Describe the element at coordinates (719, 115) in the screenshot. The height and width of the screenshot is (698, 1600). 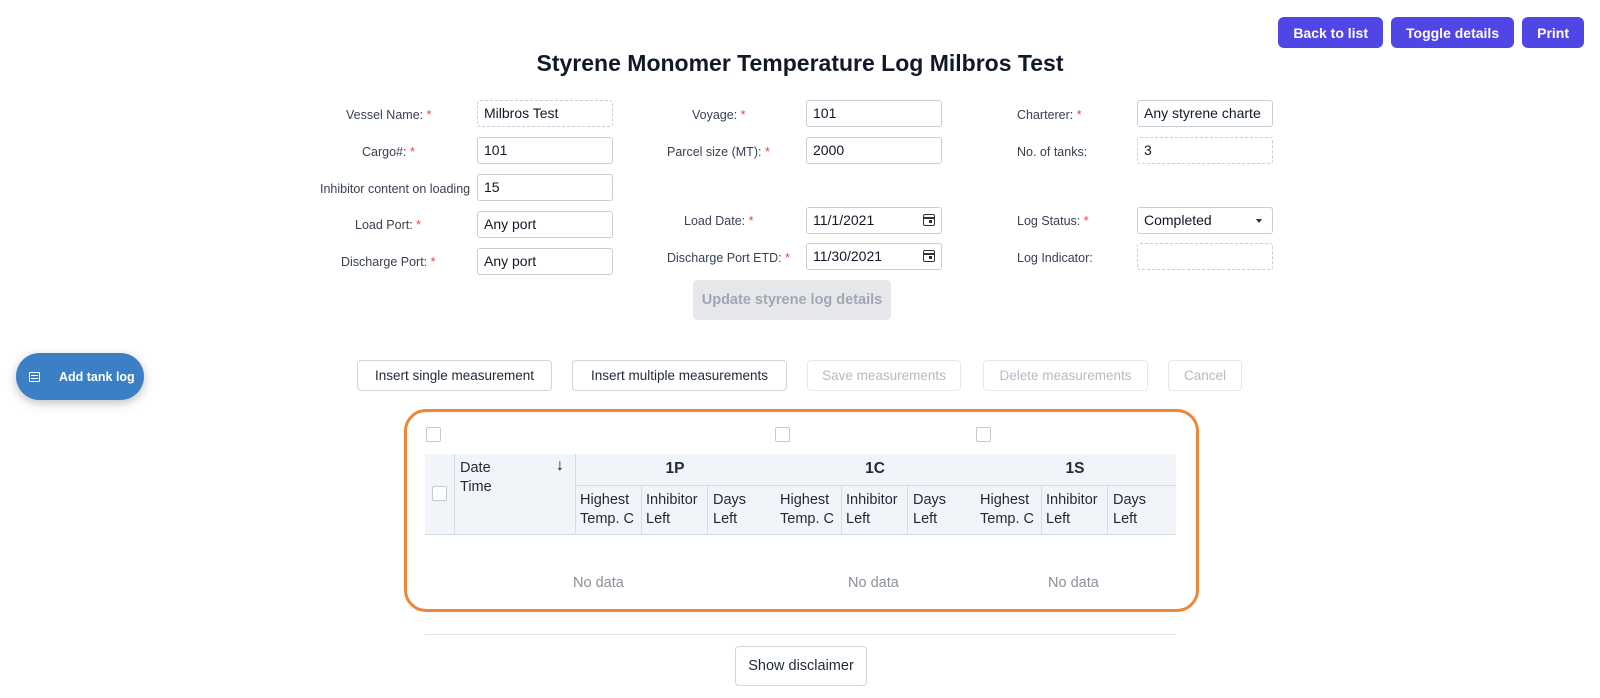
I see `voyage-label: Voyage: *` at that location.